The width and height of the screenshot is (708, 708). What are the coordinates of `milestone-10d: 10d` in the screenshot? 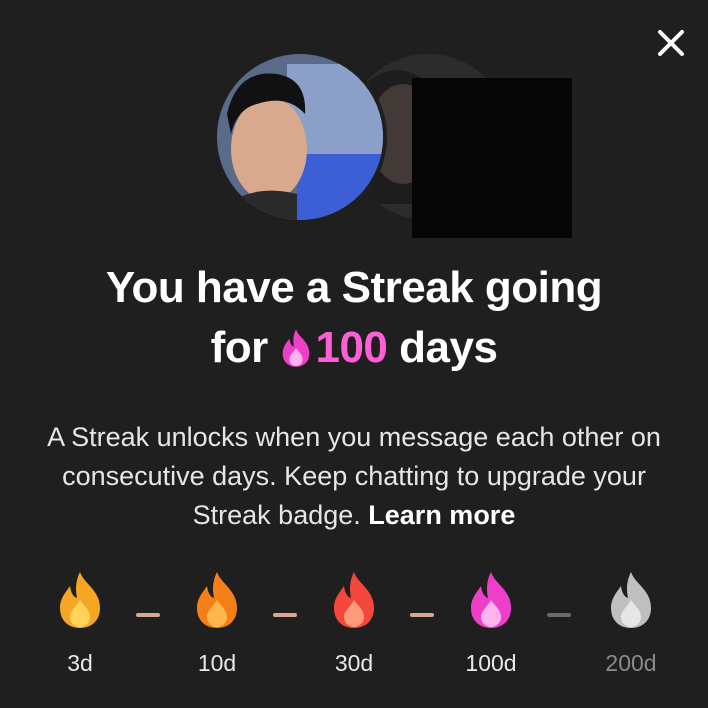 It's located at (217, 623).